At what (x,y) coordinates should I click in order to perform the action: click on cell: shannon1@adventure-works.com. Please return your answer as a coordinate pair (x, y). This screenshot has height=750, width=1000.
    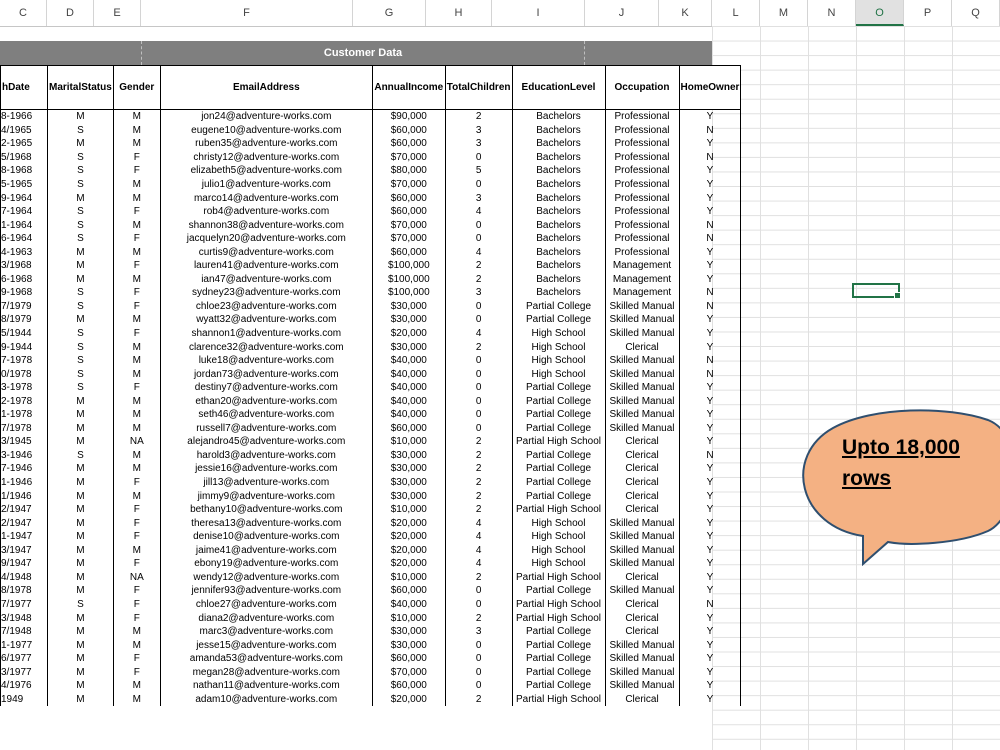
    Looking at the image, I should click on (266, 333).